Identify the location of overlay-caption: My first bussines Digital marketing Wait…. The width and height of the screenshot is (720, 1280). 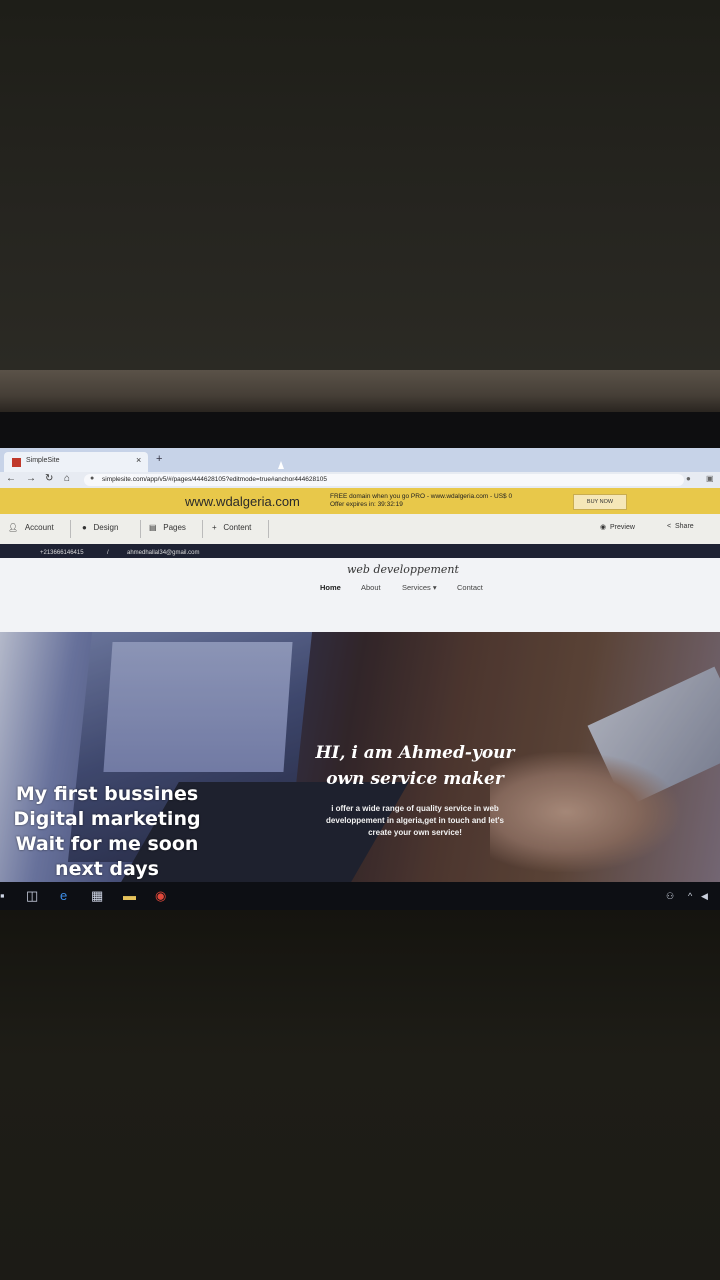
(107, 832).